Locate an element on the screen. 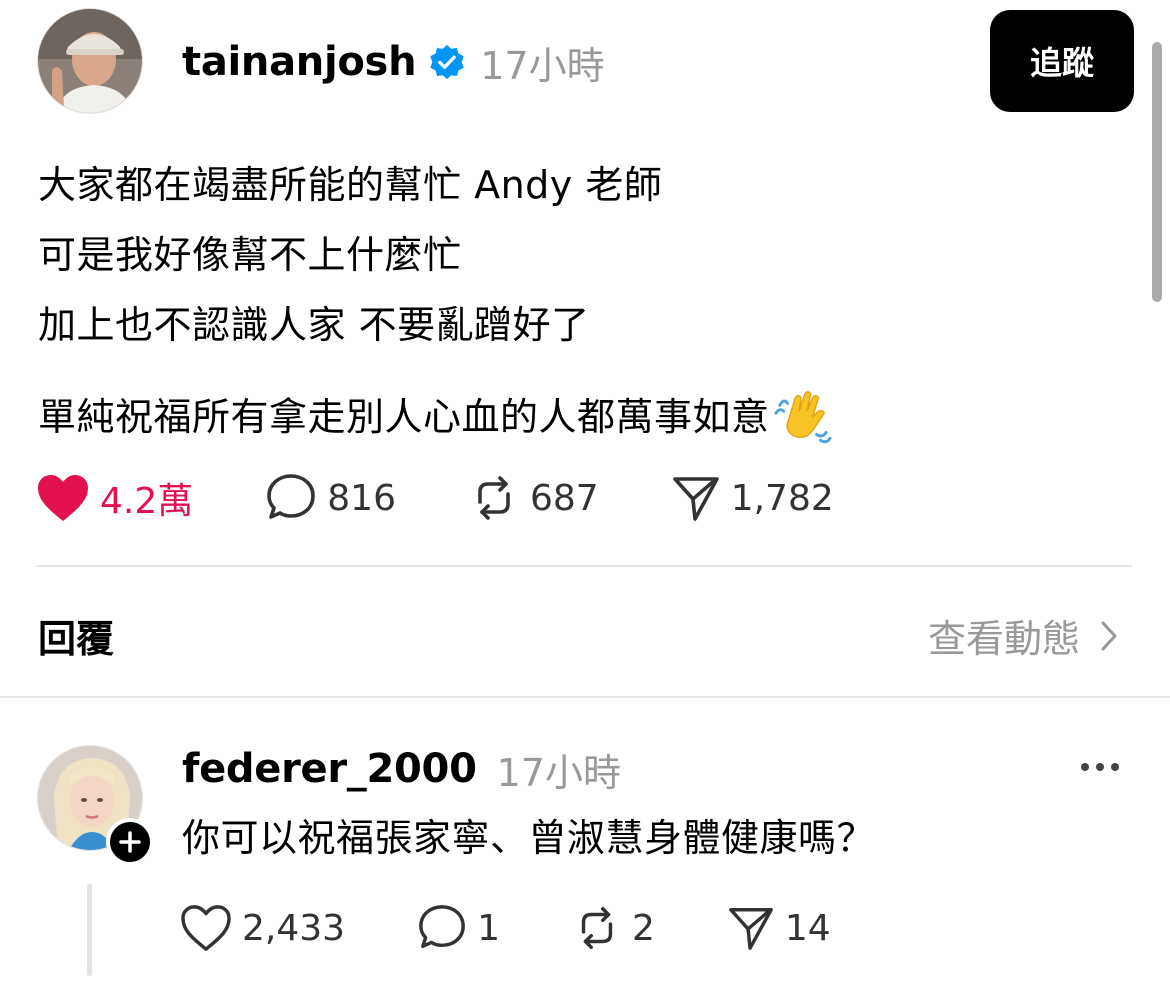  reply-like-button: 2,433 is located at coordinates (262, 928).